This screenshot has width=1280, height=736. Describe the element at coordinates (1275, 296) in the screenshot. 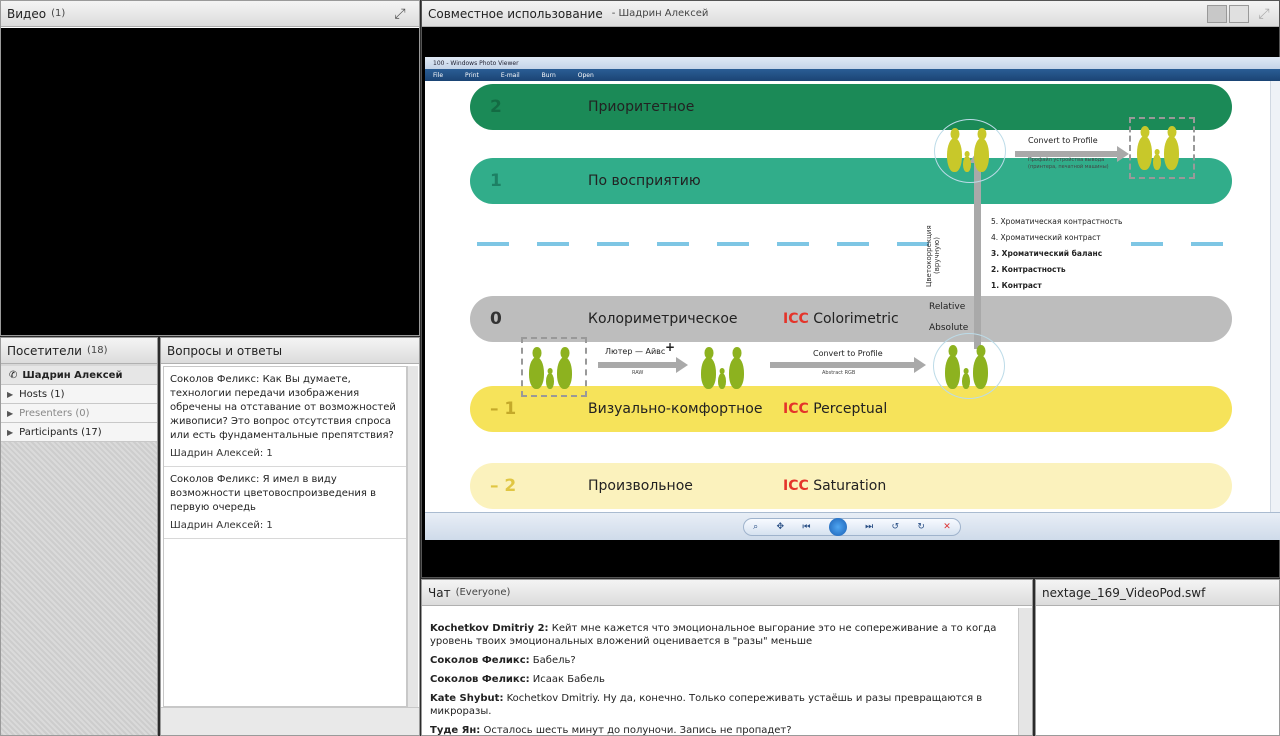

I see `viewer-scrollbar` at that location.